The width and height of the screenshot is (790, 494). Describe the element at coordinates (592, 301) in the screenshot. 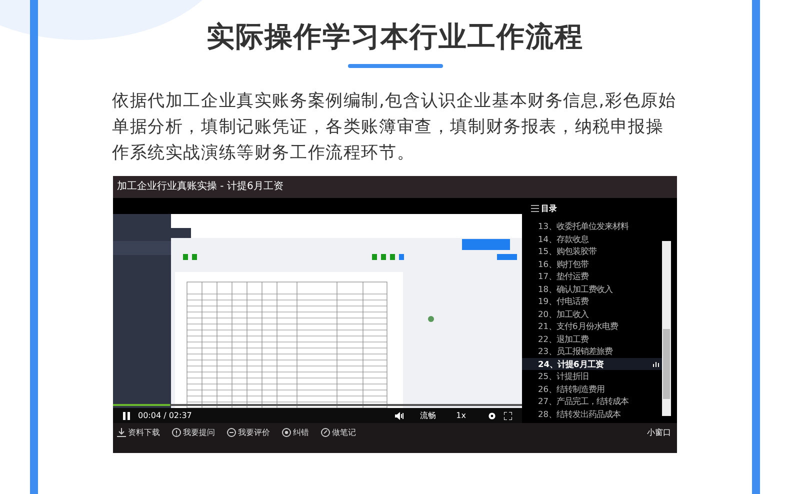

I see `toc-item: 19、付电话费` at that location.